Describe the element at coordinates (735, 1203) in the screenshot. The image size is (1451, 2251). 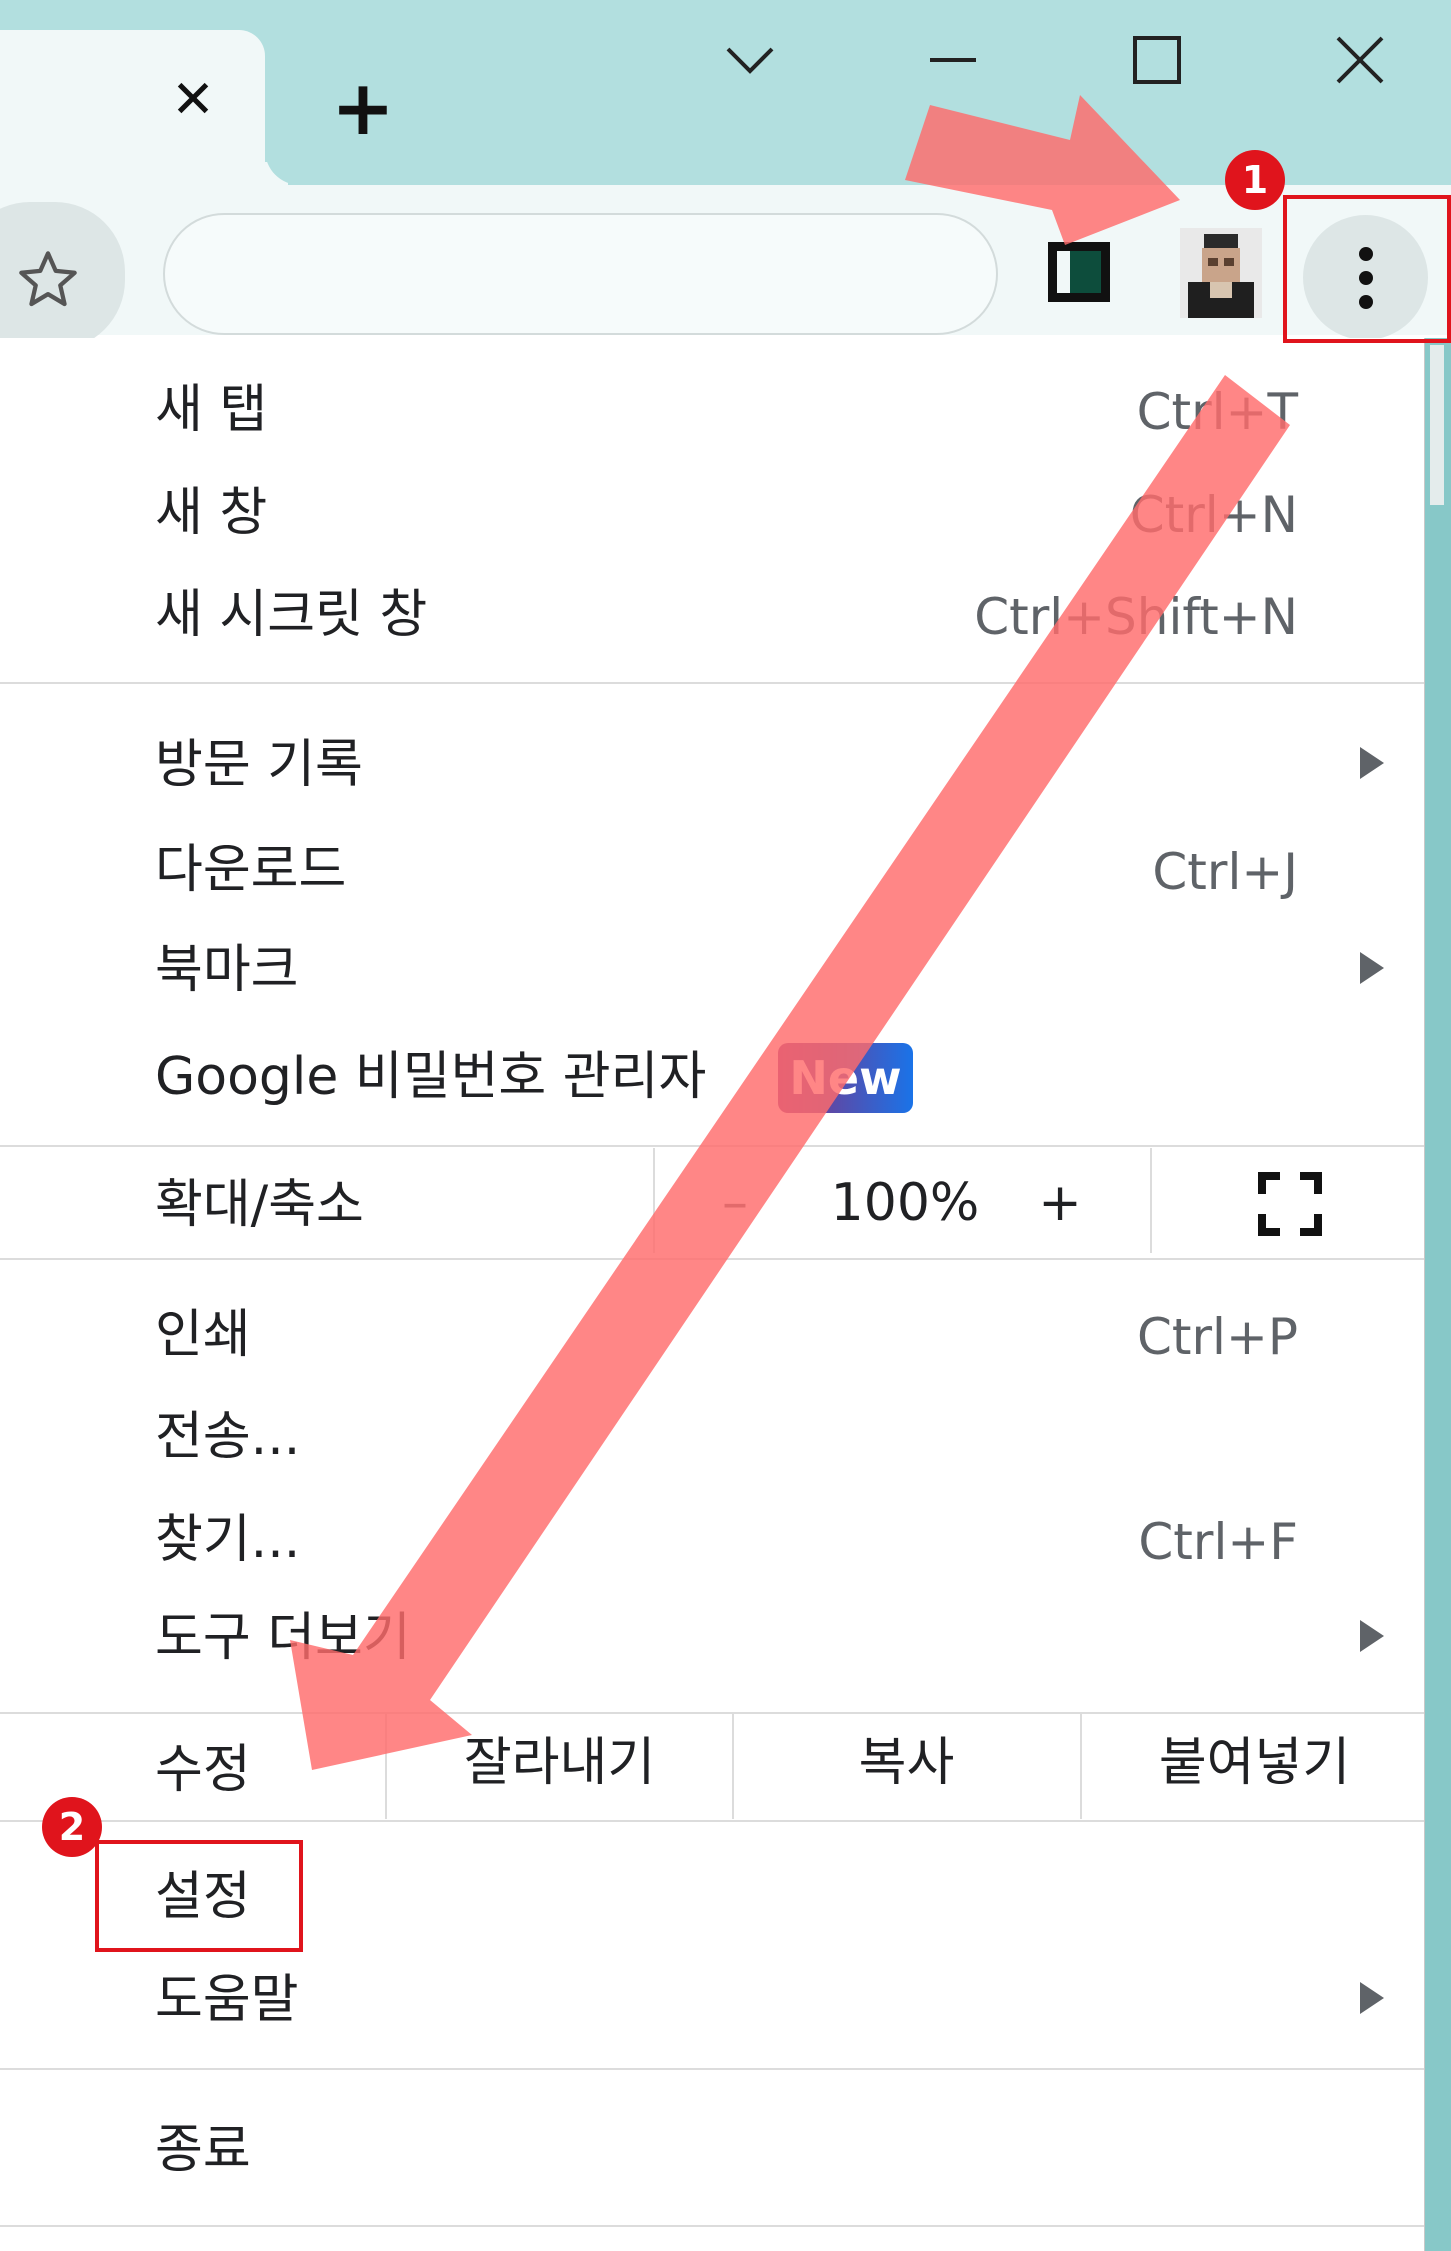
I see `zoom-out-button: –` at that location.